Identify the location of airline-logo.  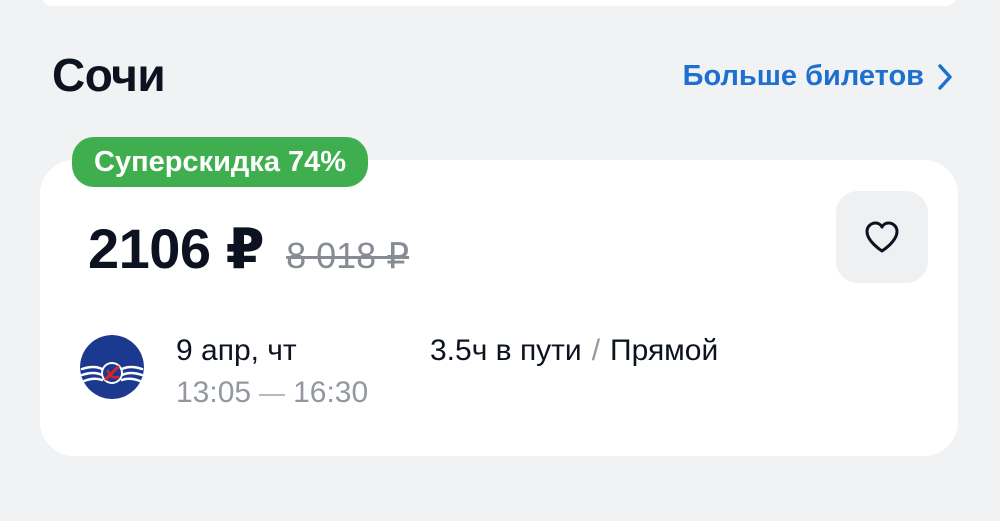
(112, 367).